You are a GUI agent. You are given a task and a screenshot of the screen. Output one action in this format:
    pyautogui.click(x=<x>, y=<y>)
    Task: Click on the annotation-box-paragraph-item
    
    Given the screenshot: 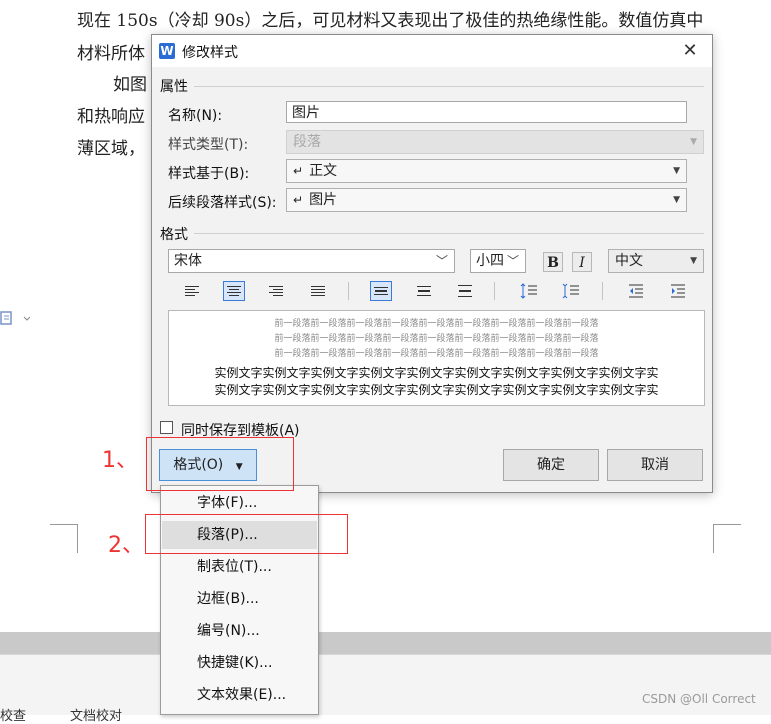 What is the action you would take?
    pyautogui.click(x=246, y=534)
    